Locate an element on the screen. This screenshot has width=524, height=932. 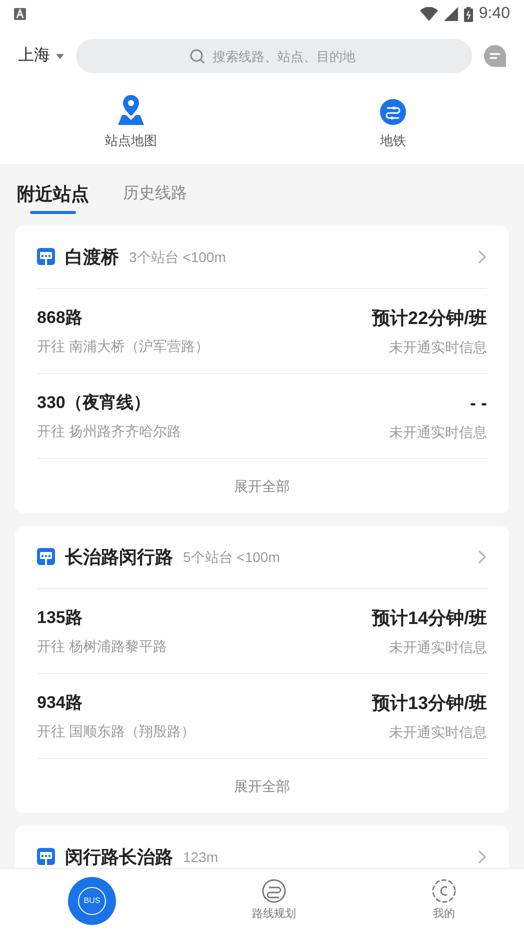
dropdown-icon is located at coordinates (60, 56).